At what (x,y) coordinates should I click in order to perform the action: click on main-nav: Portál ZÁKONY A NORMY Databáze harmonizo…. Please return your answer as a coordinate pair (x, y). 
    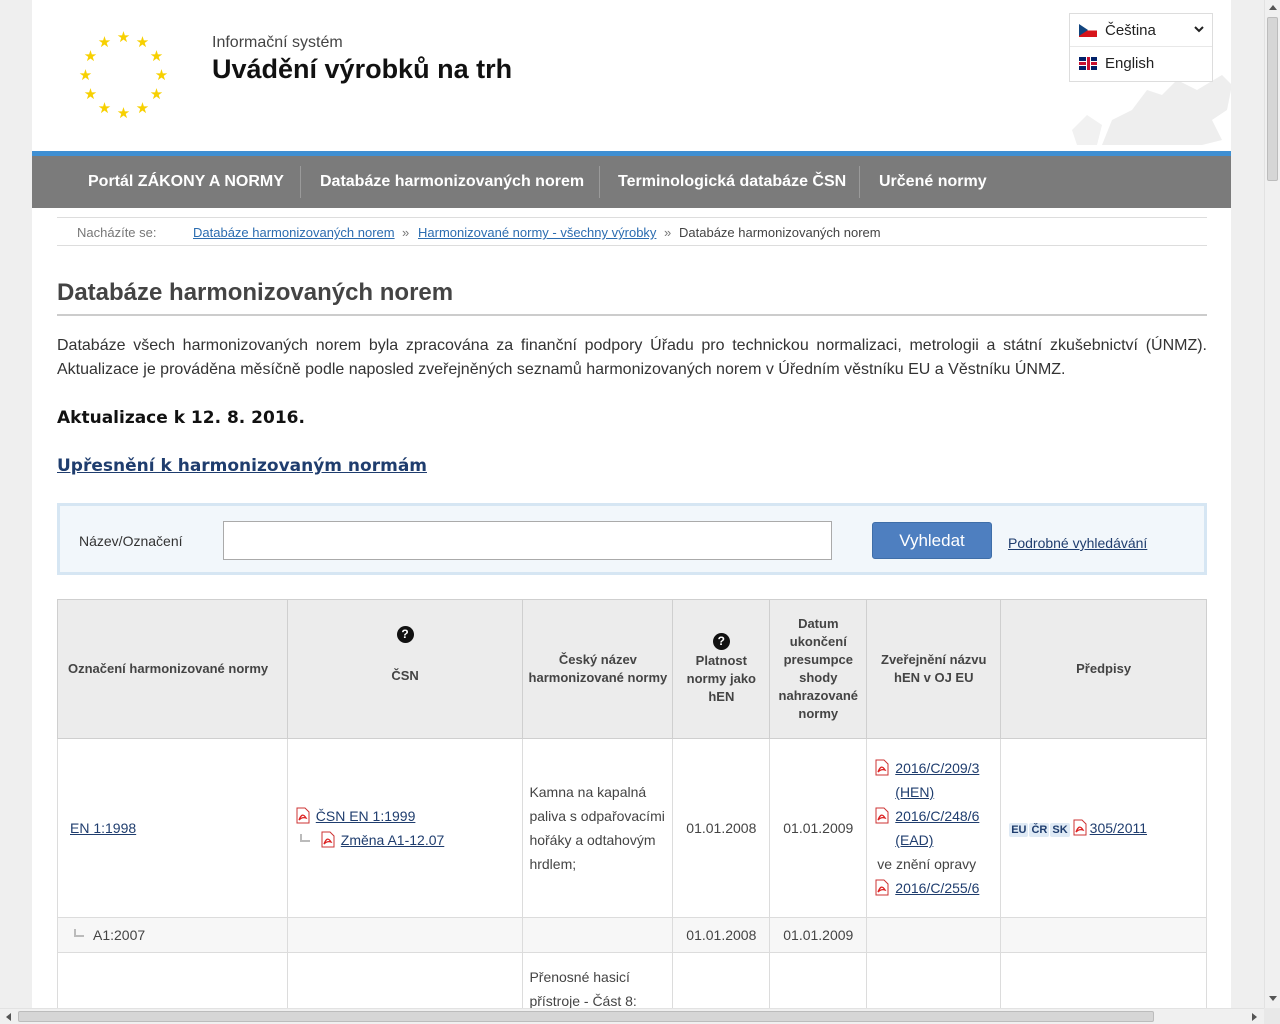
    Looking at the image, I should click on (631, 179).